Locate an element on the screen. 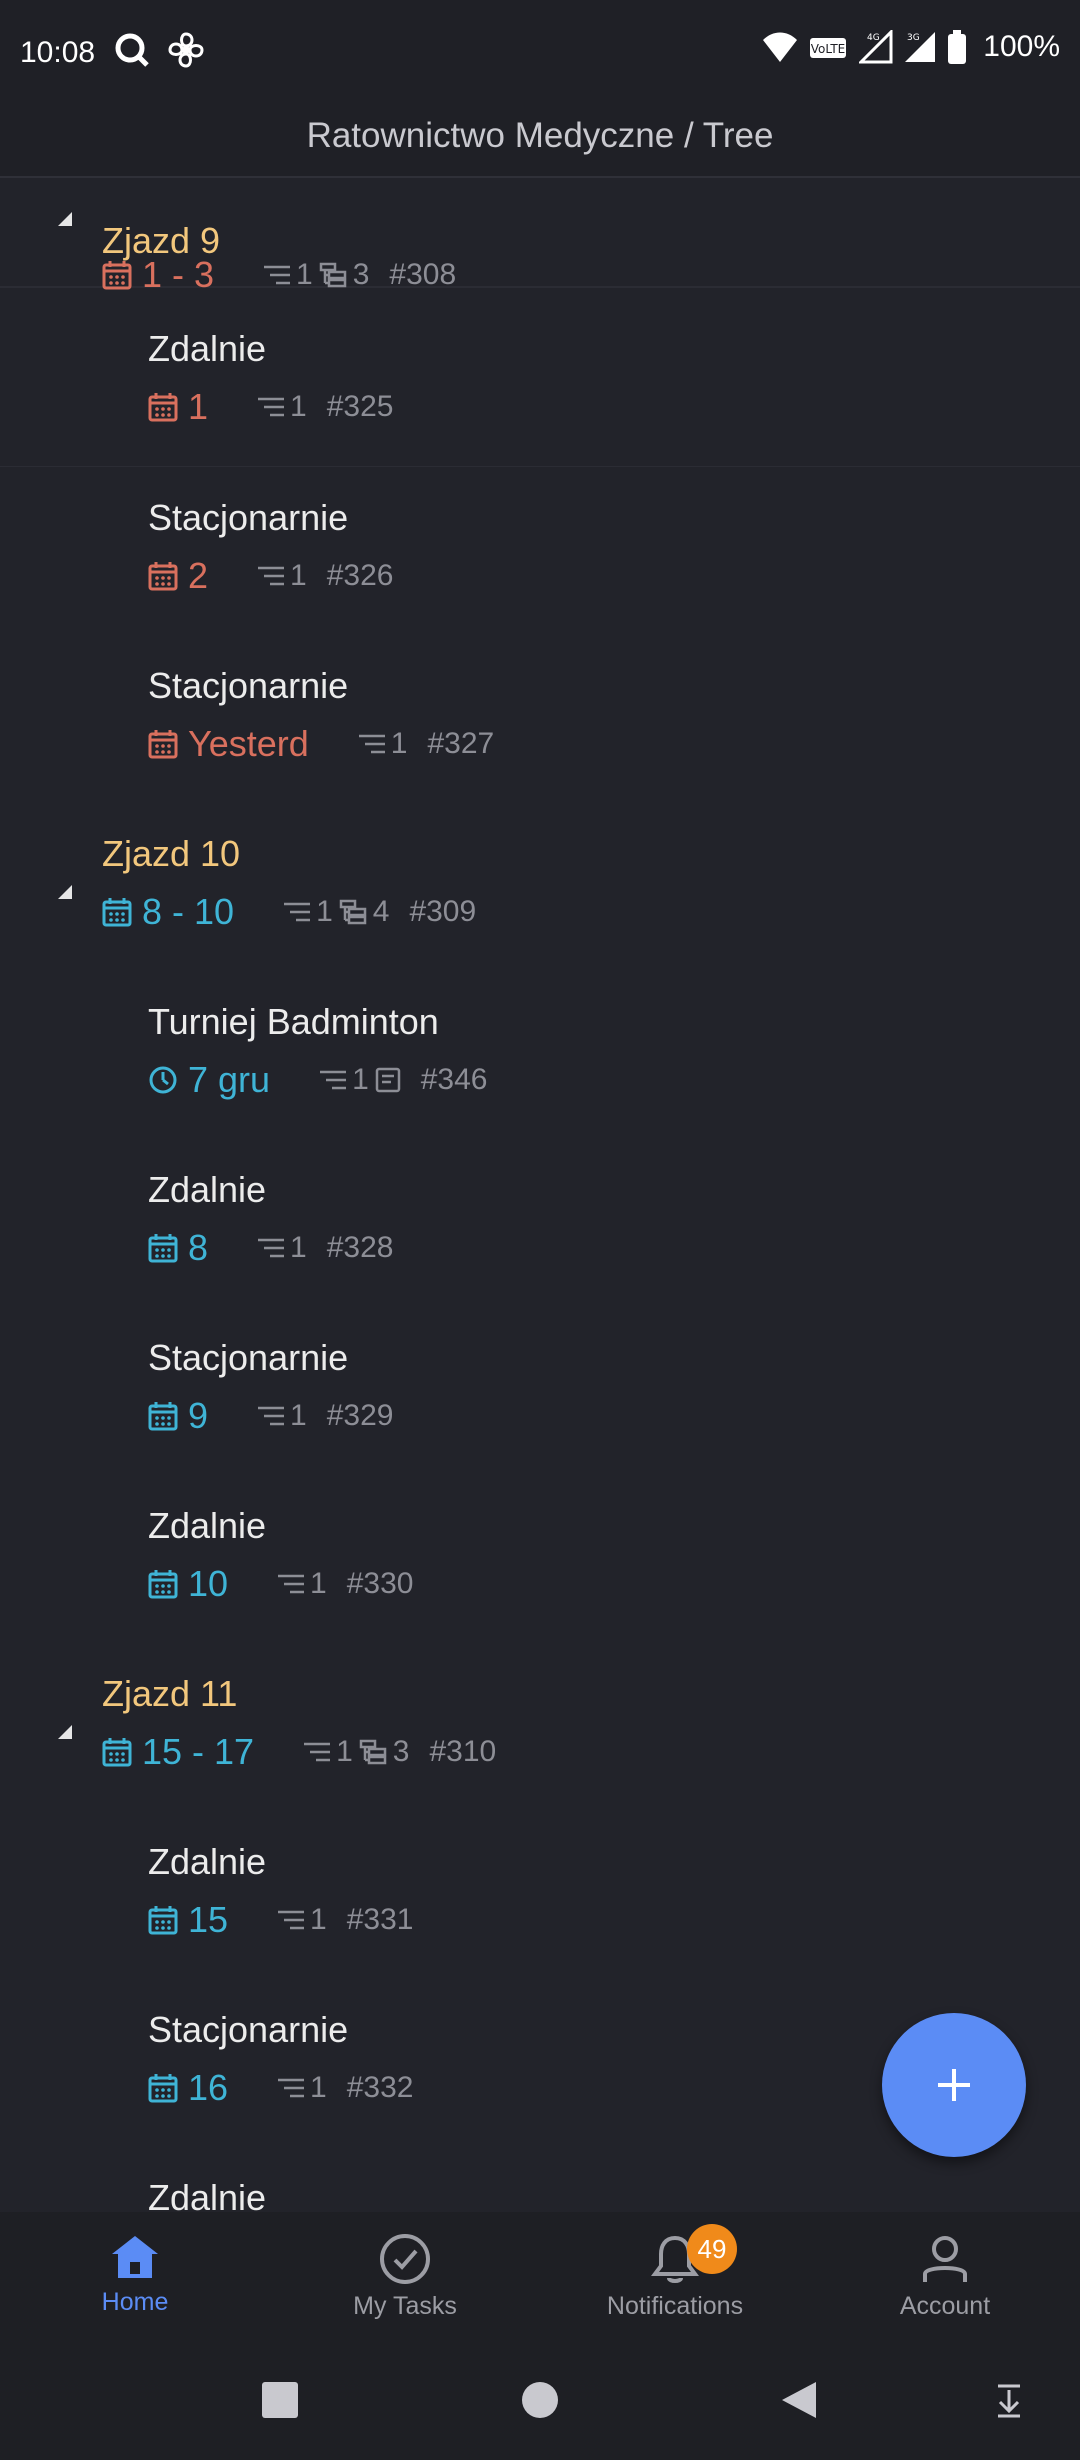 The height and width of the screenshot is (2460, 1080). children-count: 4 is located at coordinates (364, 912).